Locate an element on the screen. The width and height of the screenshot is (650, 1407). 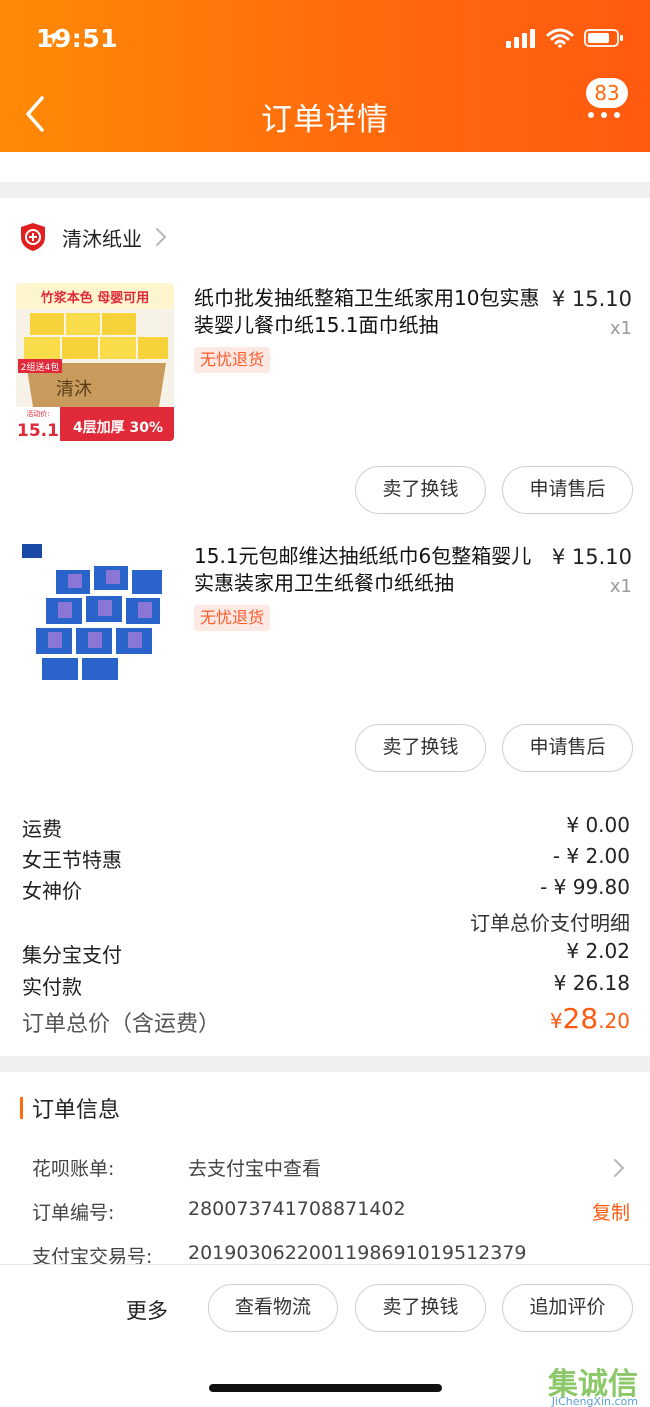
battery-icon is located at coordinates (603, 38).